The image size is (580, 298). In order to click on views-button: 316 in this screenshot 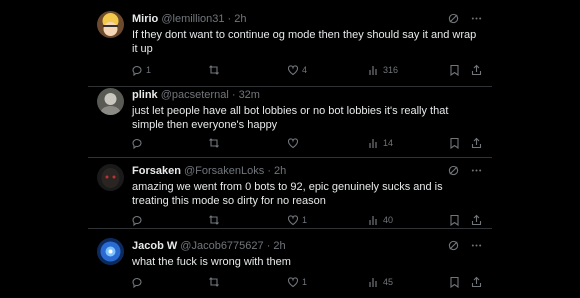, I will do `click(383, 70)`.